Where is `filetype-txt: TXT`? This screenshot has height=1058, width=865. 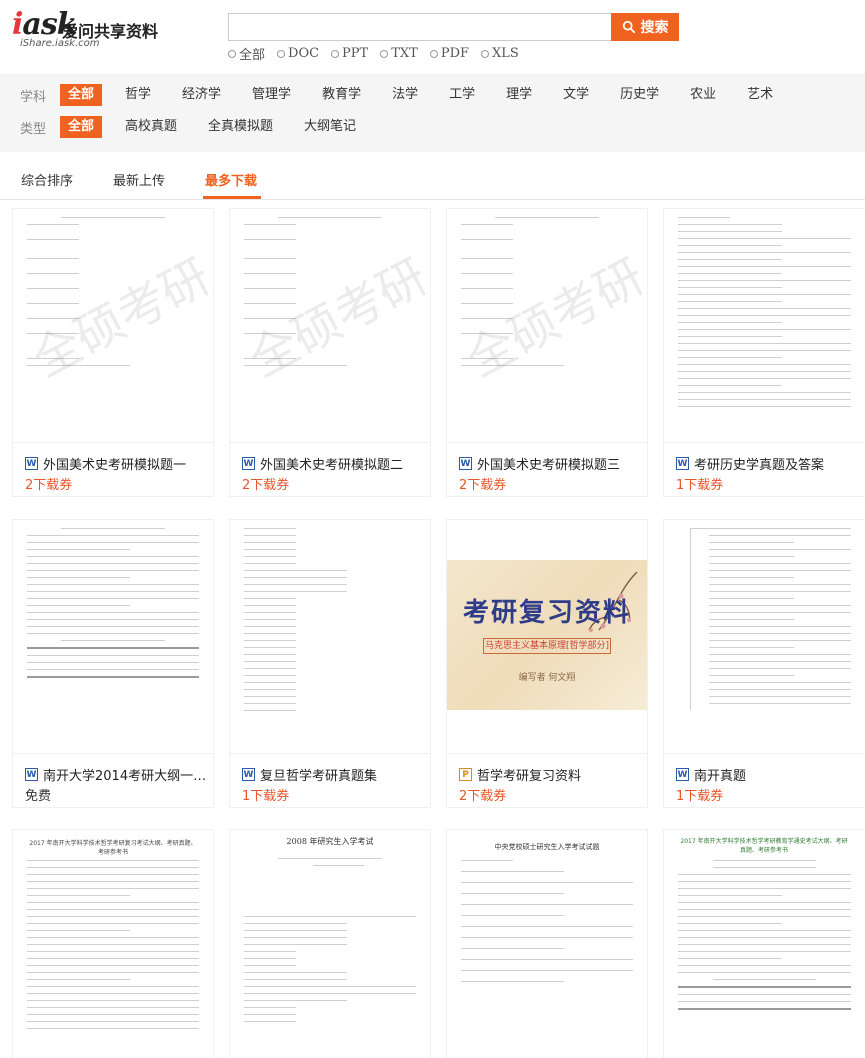 filetype-txt: TXT is located at coordinates (399, 53).